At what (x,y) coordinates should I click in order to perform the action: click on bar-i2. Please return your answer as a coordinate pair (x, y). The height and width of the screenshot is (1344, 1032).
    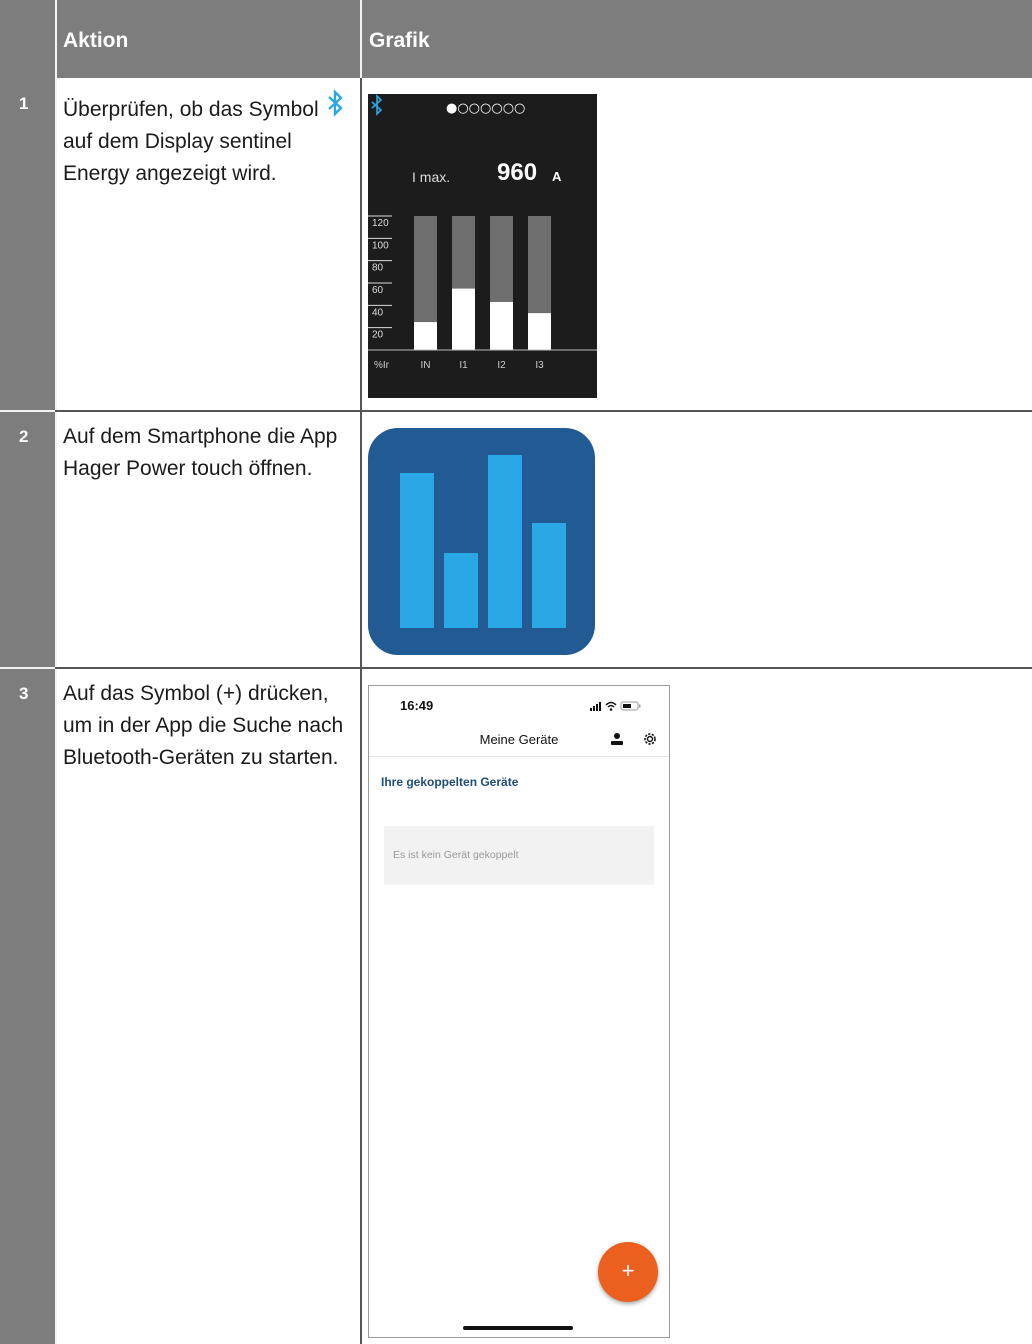
    Looking at the image, I should click on (501, 325).